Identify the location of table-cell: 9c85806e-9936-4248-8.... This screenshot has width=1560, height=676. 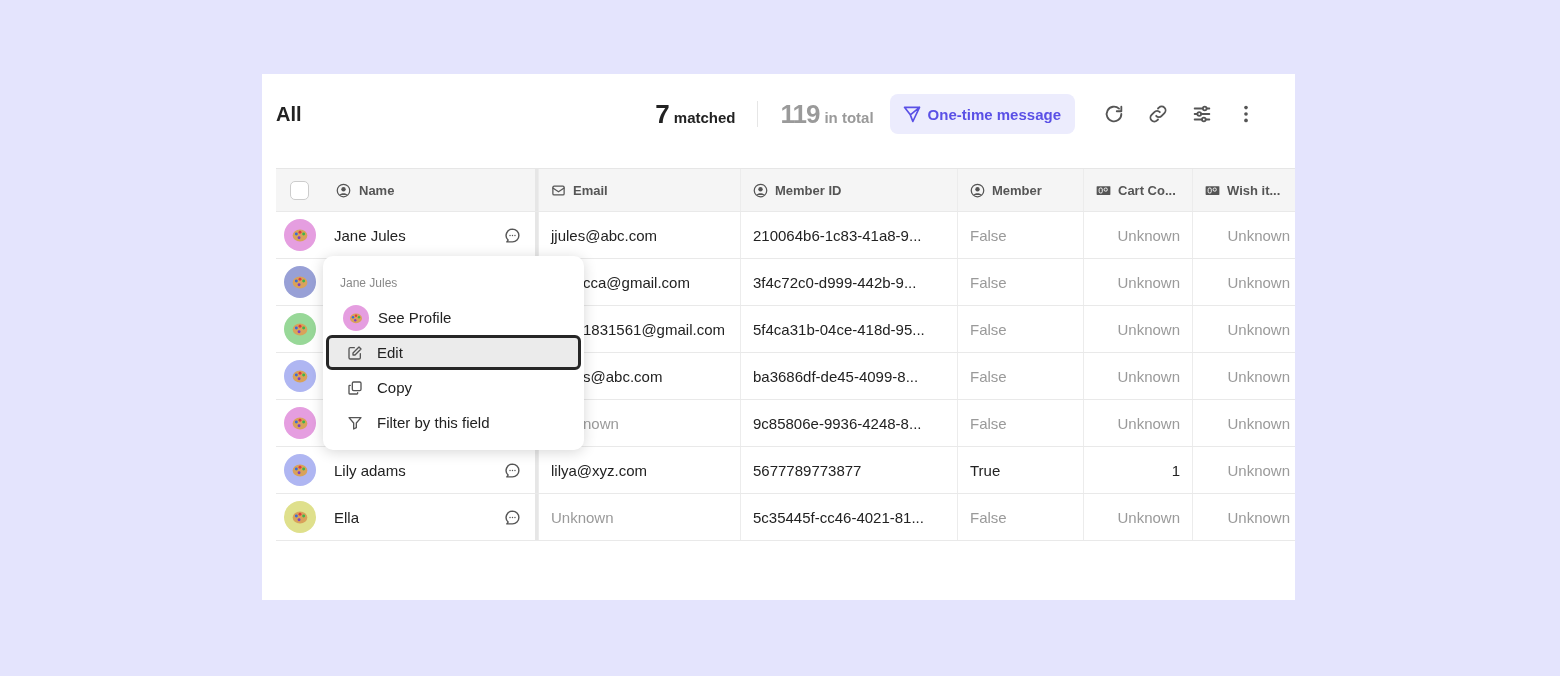
(848, 423).